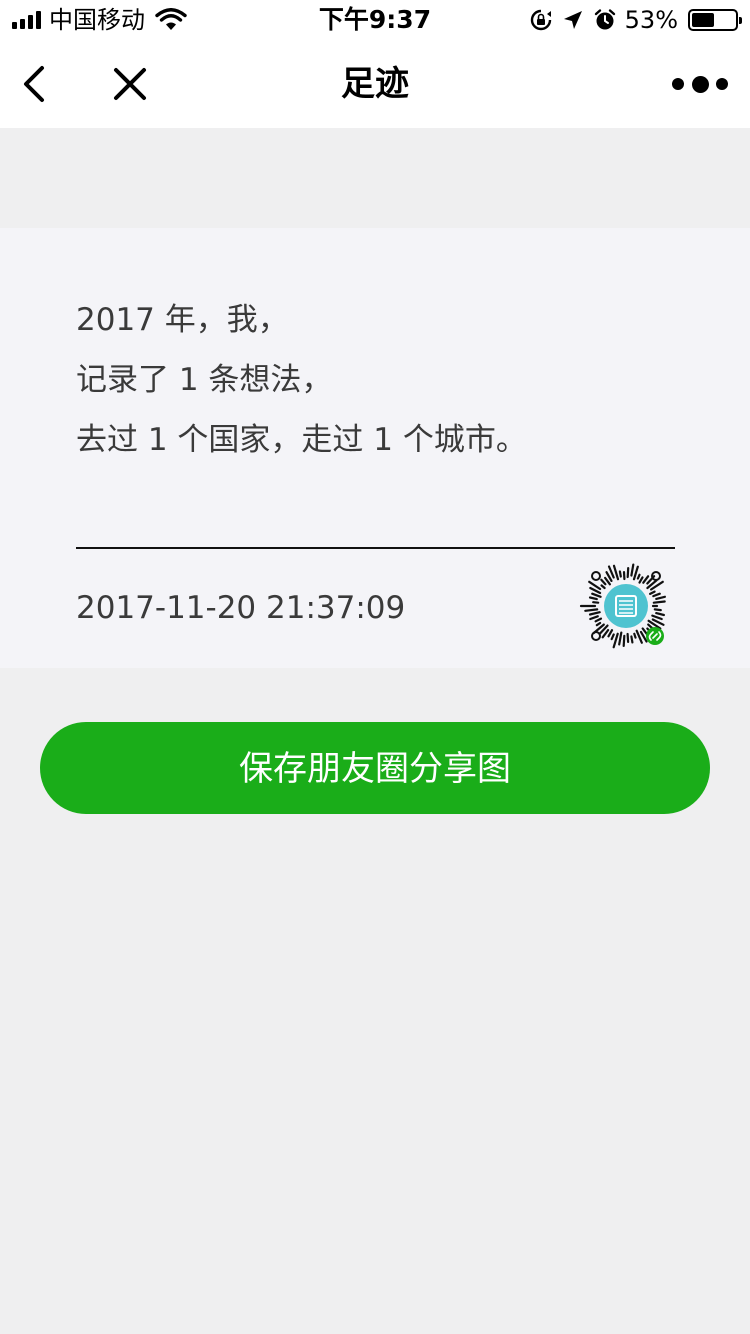  I want to click on battery-icon, so click(715, 20).